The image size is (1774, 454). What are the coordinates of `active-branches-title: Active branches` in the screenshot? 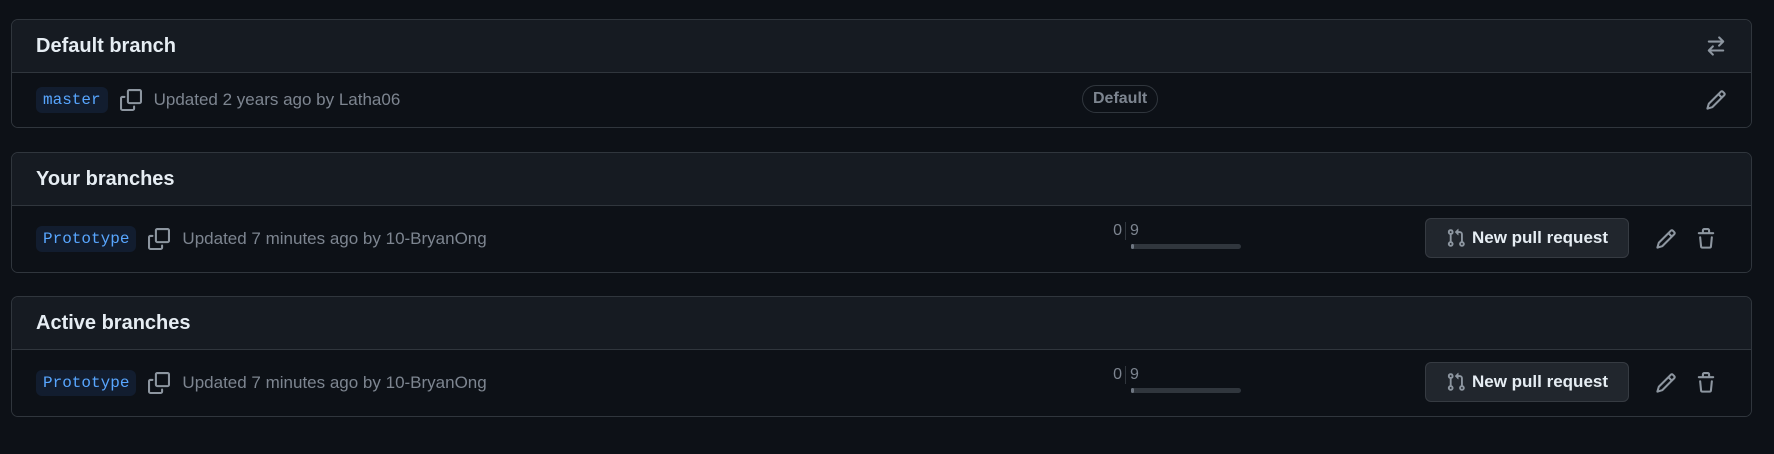 It's located at (113, 322).